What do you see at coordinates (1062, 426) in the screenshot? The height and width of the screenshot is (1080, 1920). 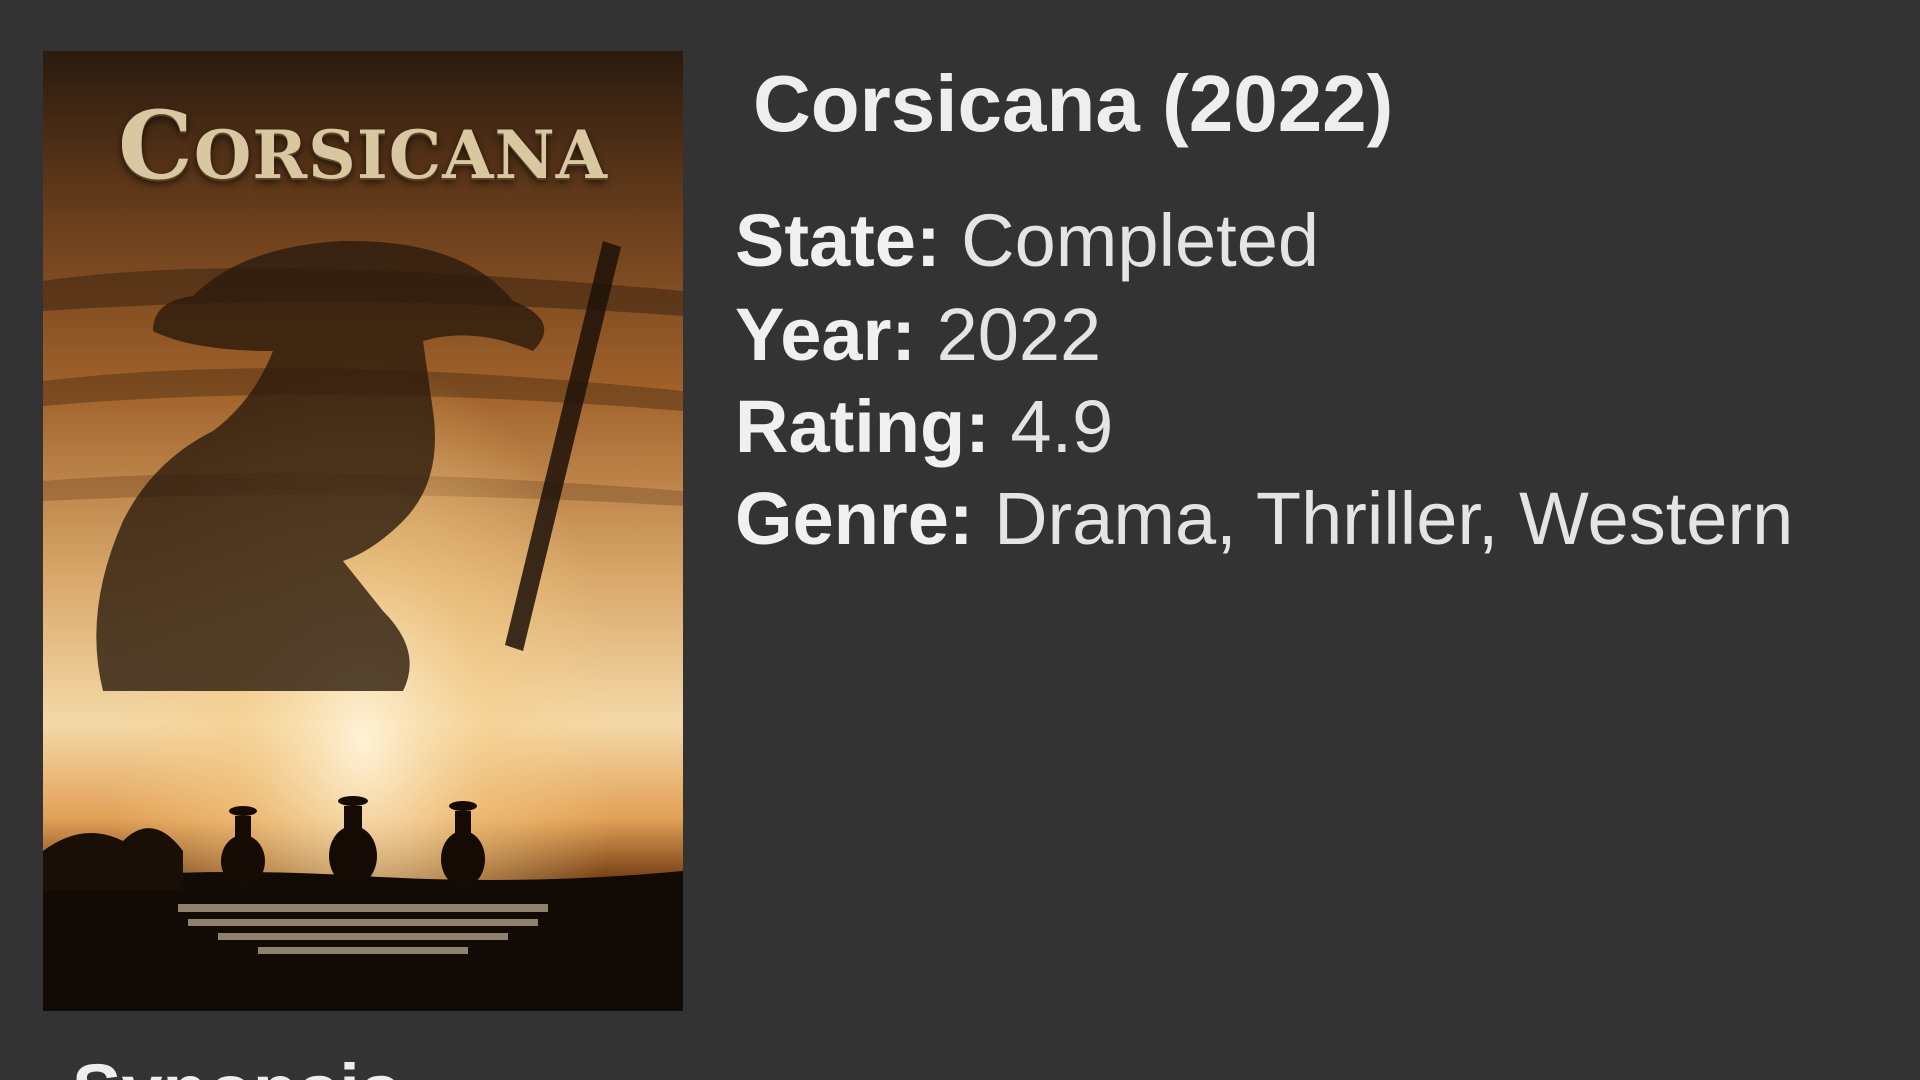 I see `rating-value: 4.9` at bounding box center [1062, 426].